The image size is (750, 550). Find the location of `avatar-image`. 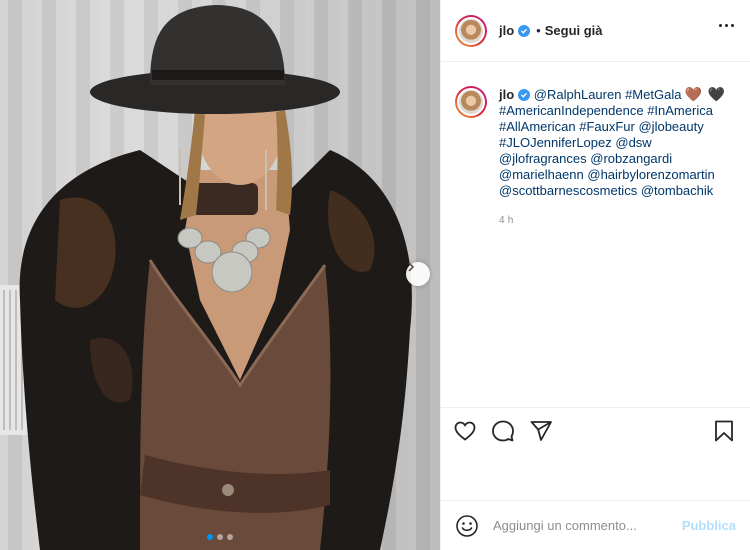

avatar-image is located at coordinates (471, 30).